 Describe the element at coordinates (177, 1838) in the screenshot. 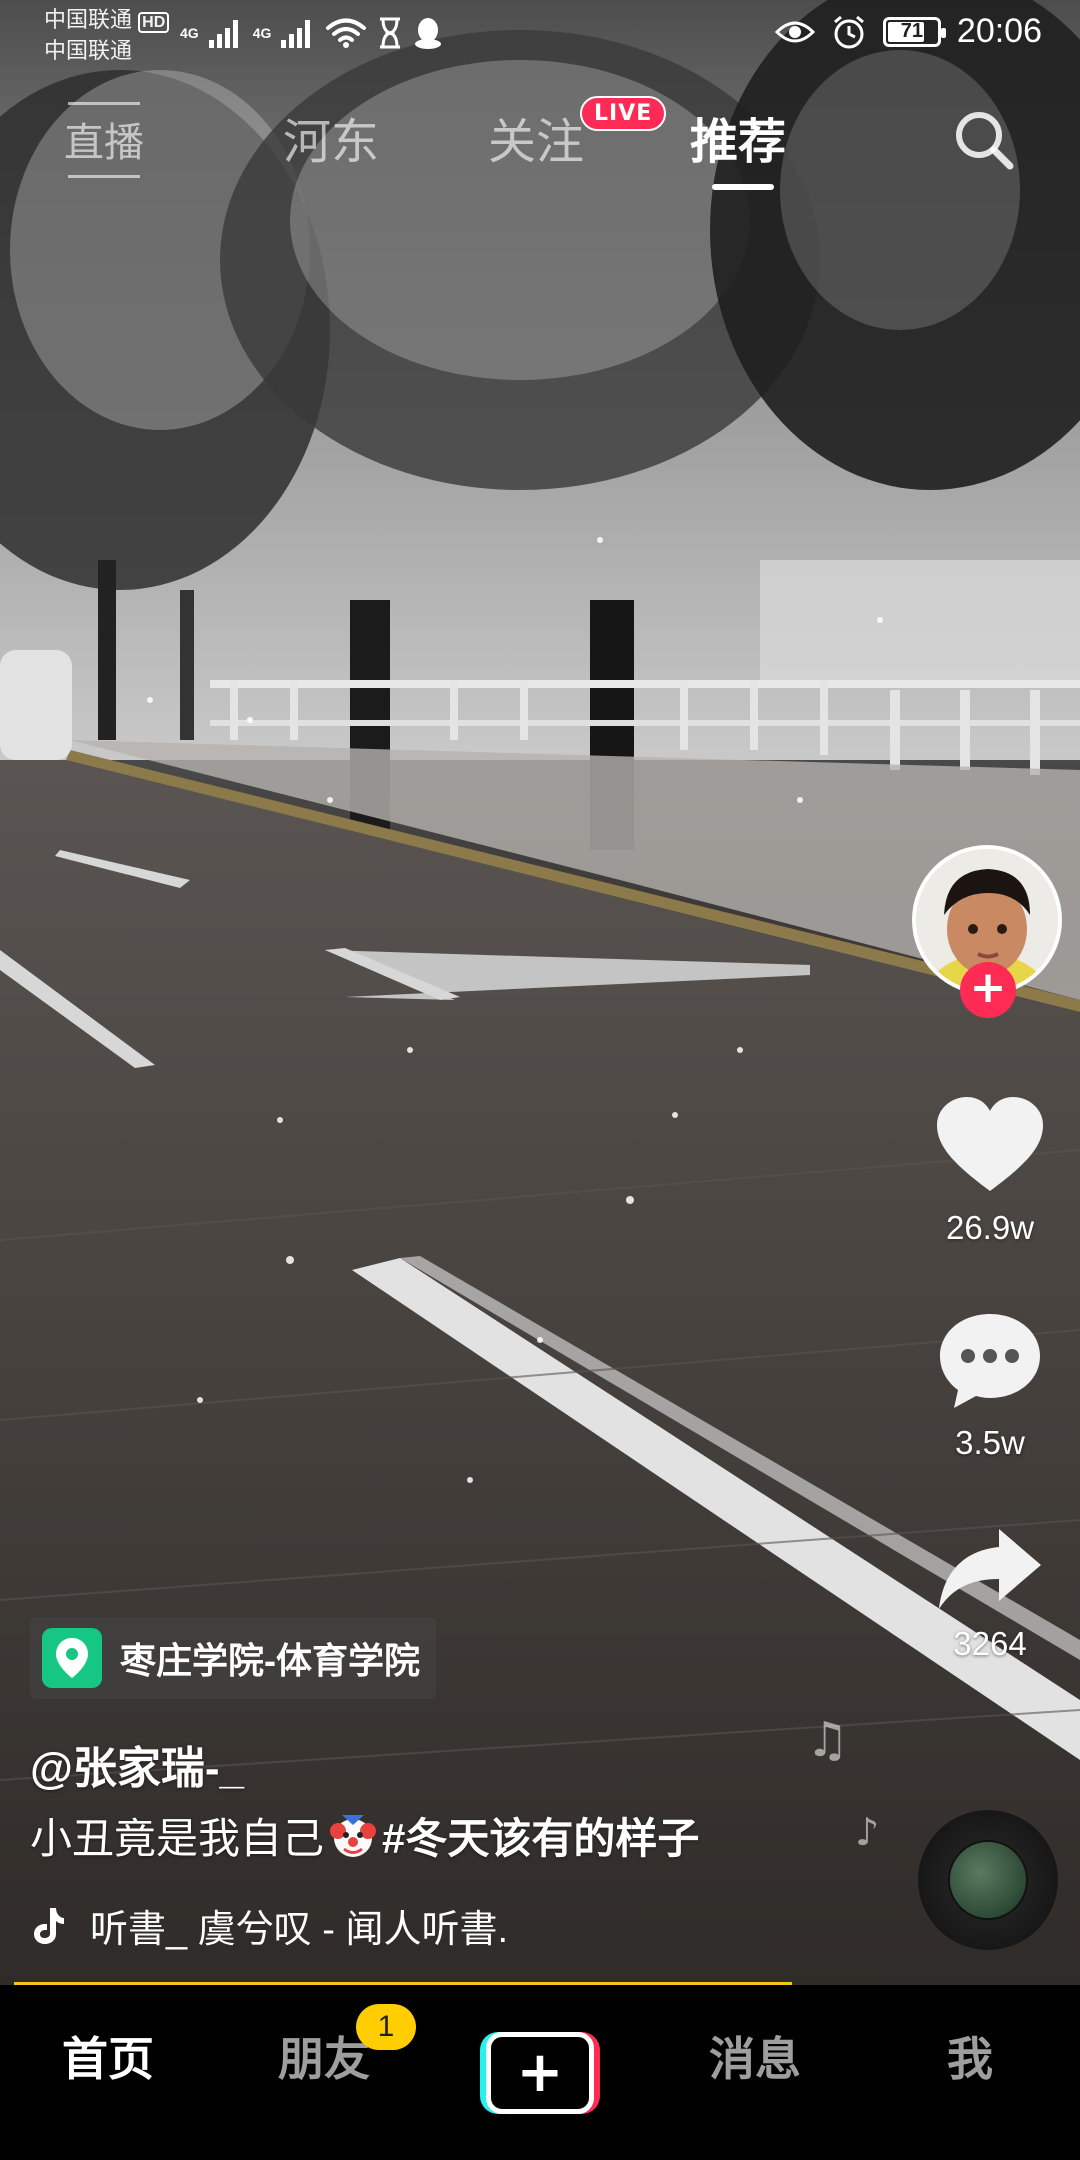

I see `caption-text: 小丑竟是我自己` at that location.